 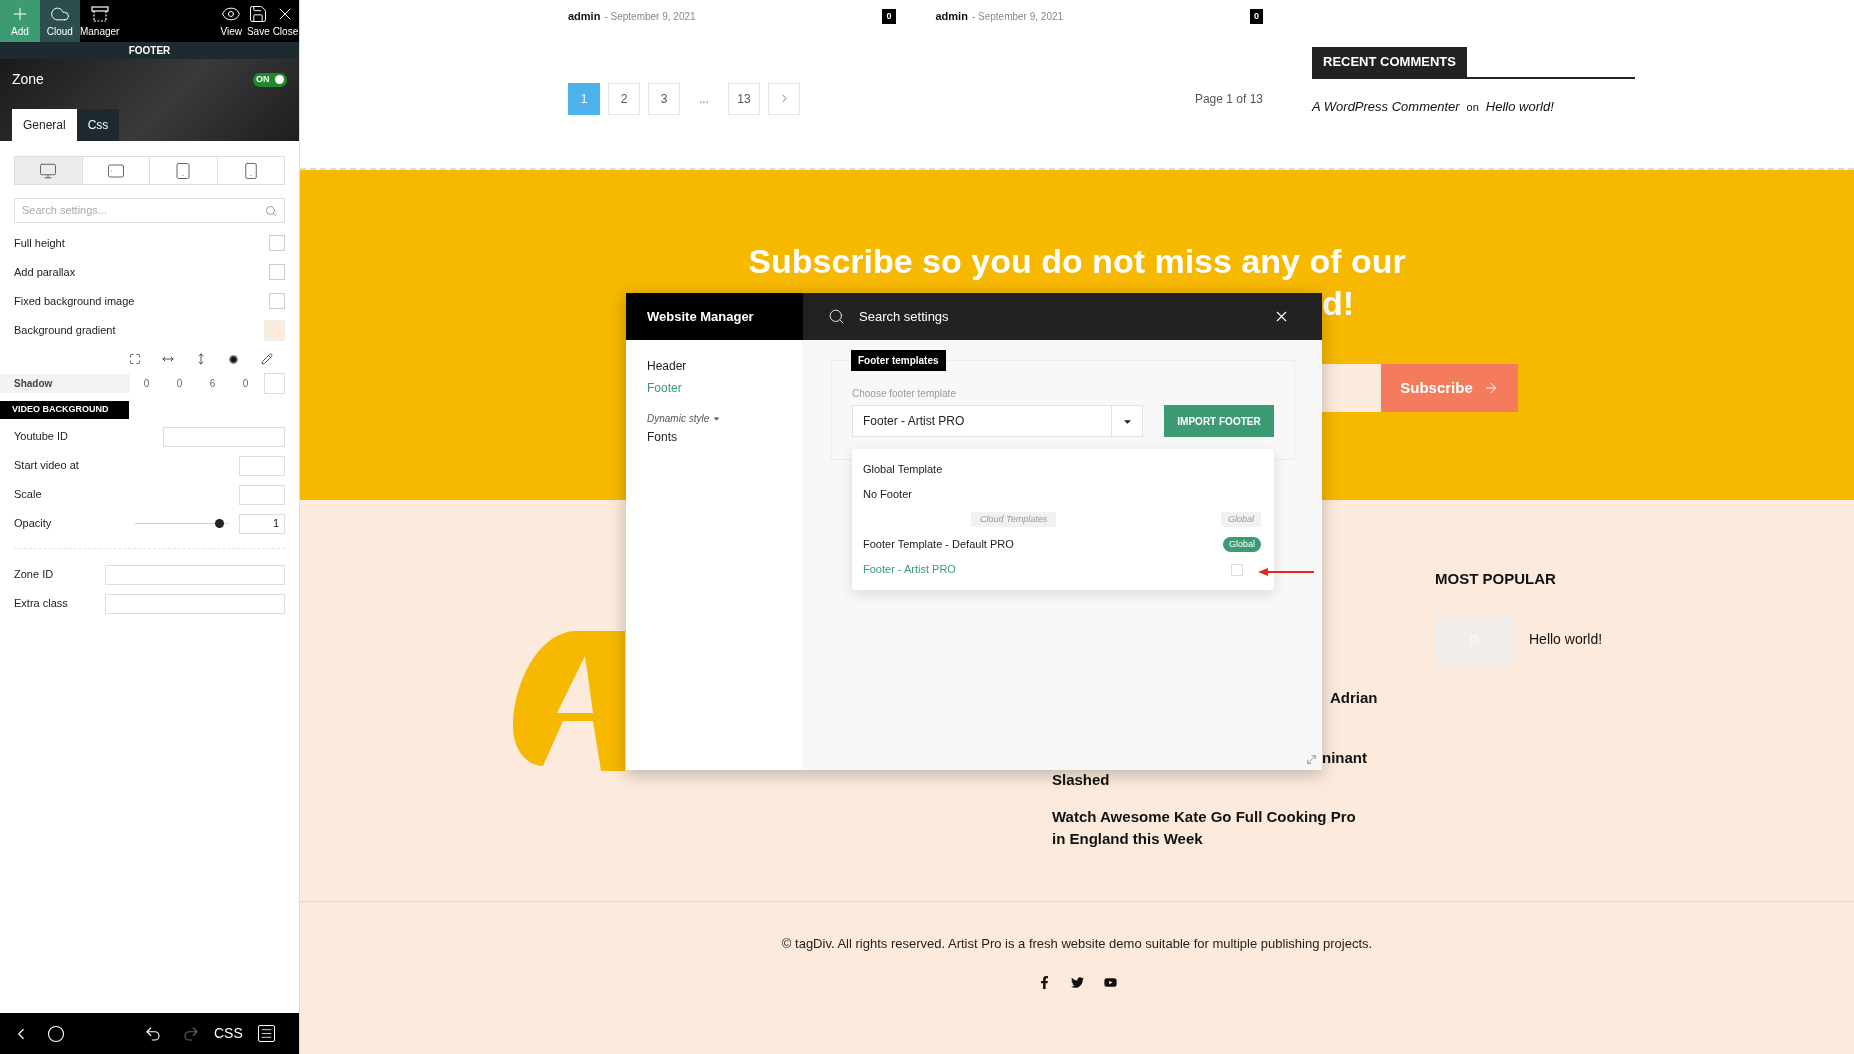 What do you see at coordinates (115, 170) in the screenshot?
I see `tablet-icon` at bounding box center [115, 170].